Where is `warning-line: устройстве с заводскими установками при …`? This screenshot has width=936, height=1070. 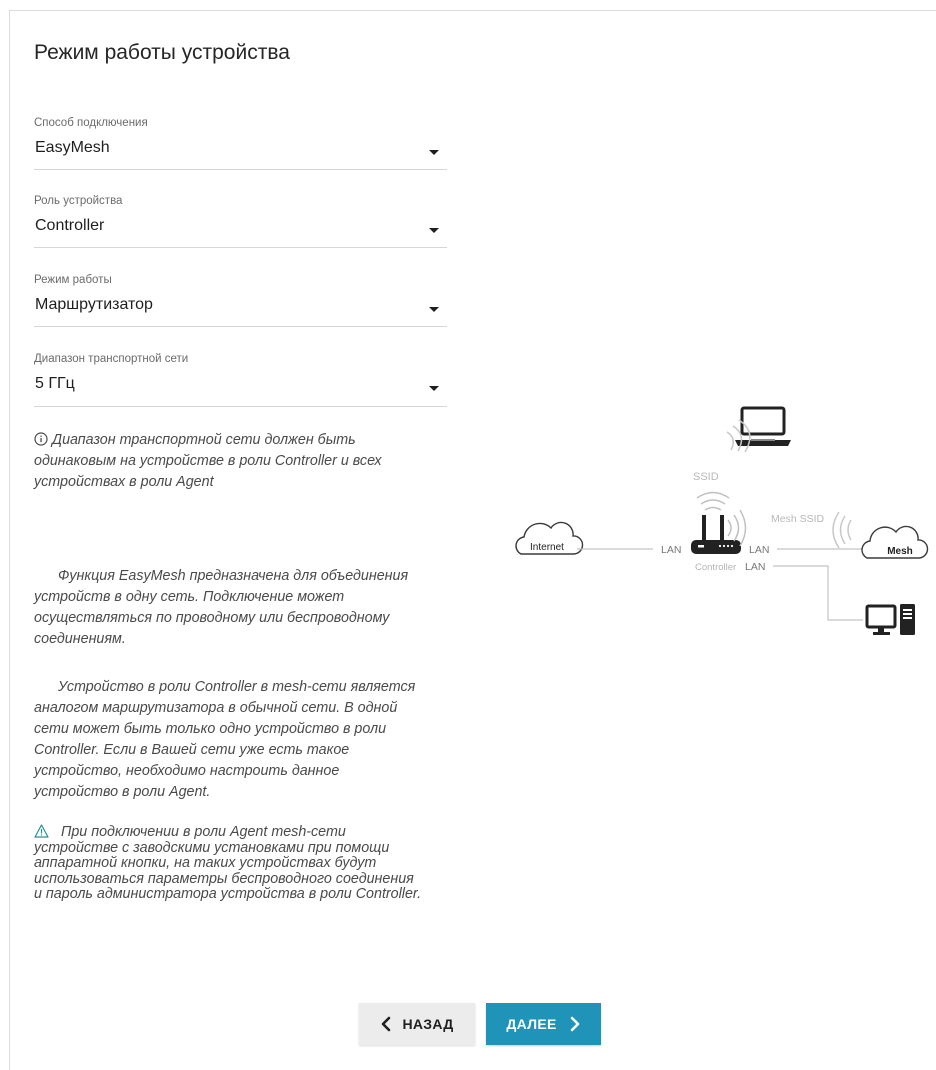
warning-line: устройстве с заводскими установками при … is located at coordinates (212, 847).